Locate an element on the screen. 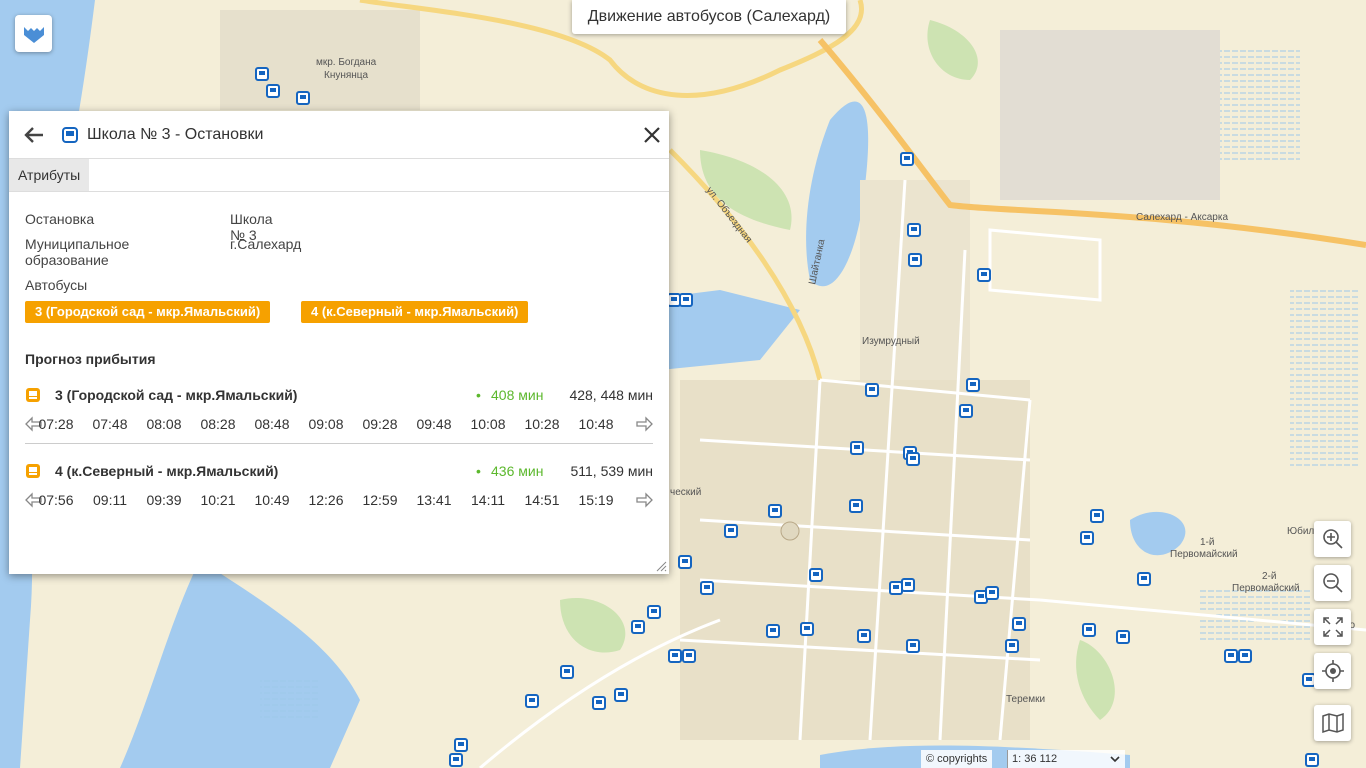 This screenshot has width=1366, height=768. schedule-time: 10:28 is located at coordinates (542, 424).